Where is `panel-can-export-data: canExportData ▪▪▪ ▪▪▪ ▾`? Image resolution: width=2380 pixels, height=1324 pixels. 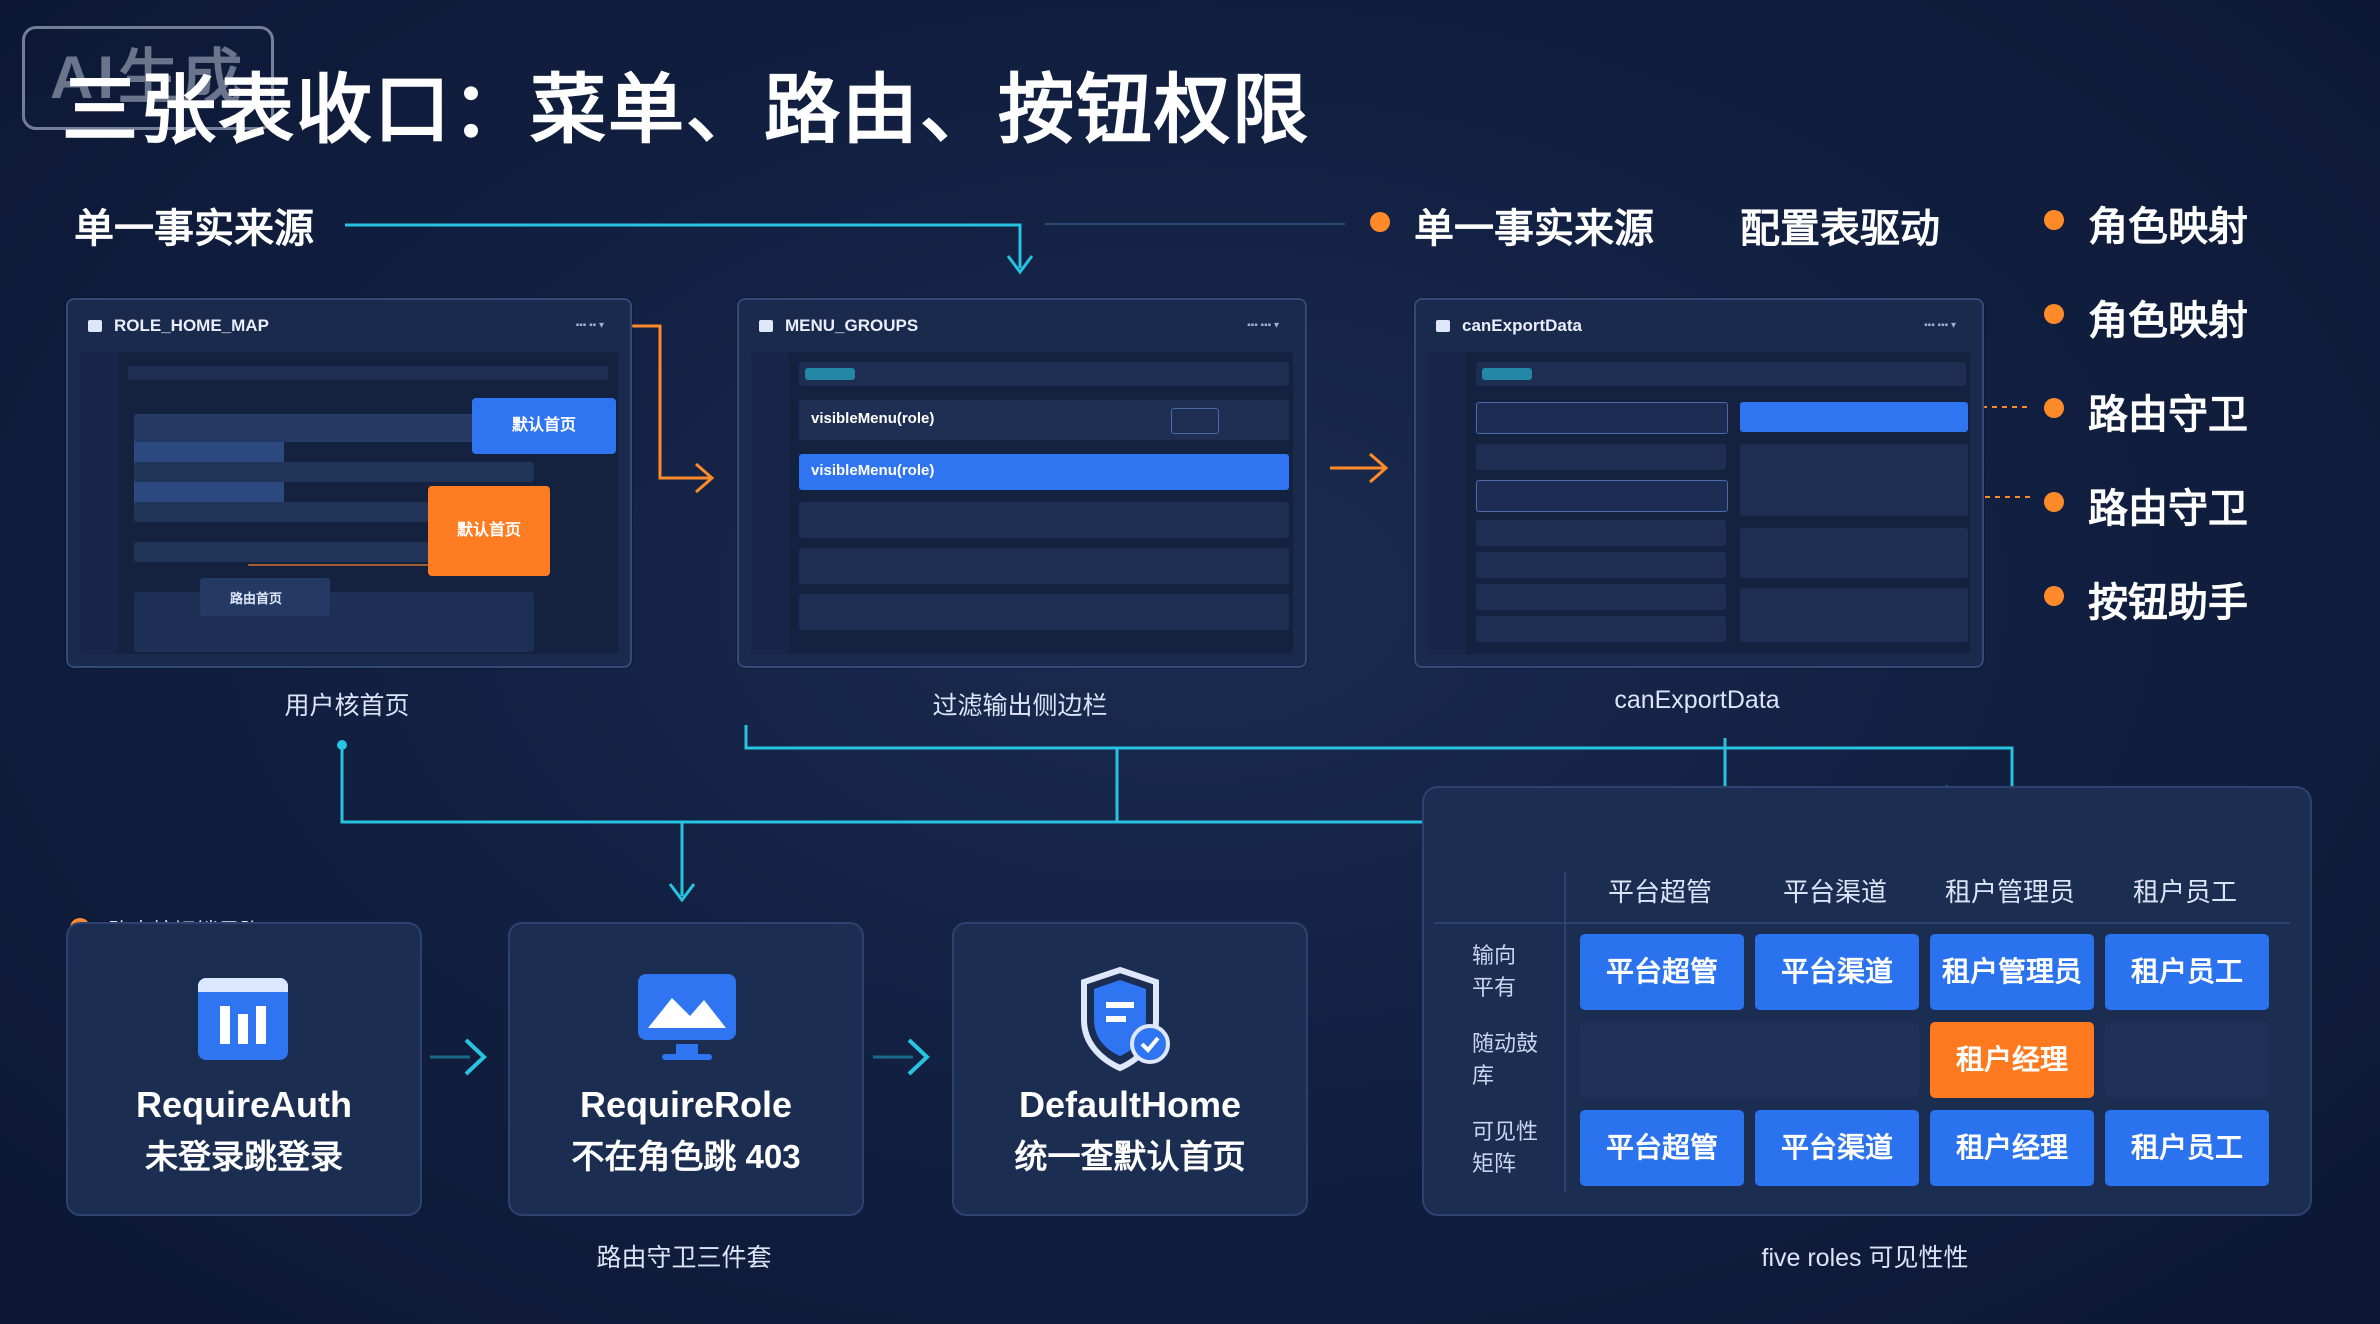
panel-can-export-data: canExportData ▪▪▪ ▪▪▪ ▾ is located at coordinates (1699, 483).